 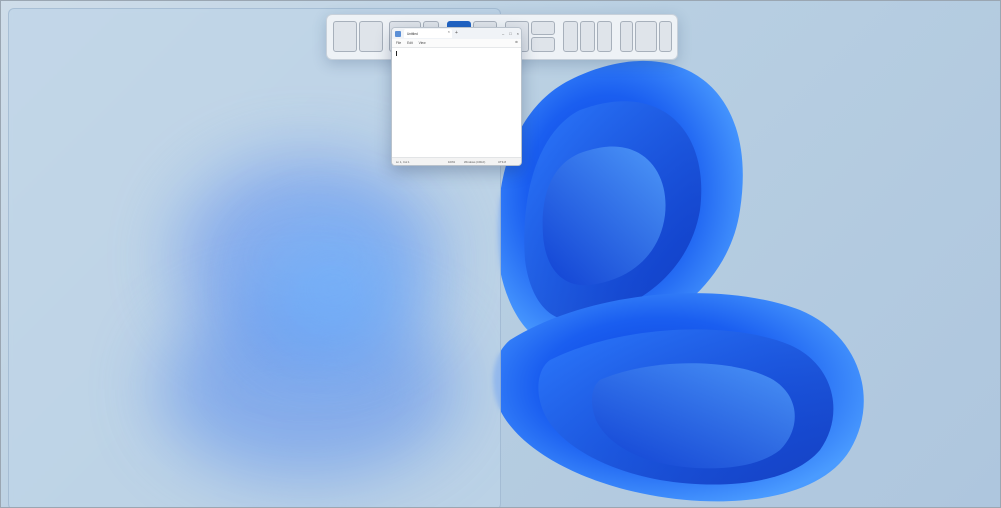 What do you see at coordinates (456, 43) in the screenshot?
I see `notepad-menubar: File Edit View ⚙` at bounding box center [456, 43].